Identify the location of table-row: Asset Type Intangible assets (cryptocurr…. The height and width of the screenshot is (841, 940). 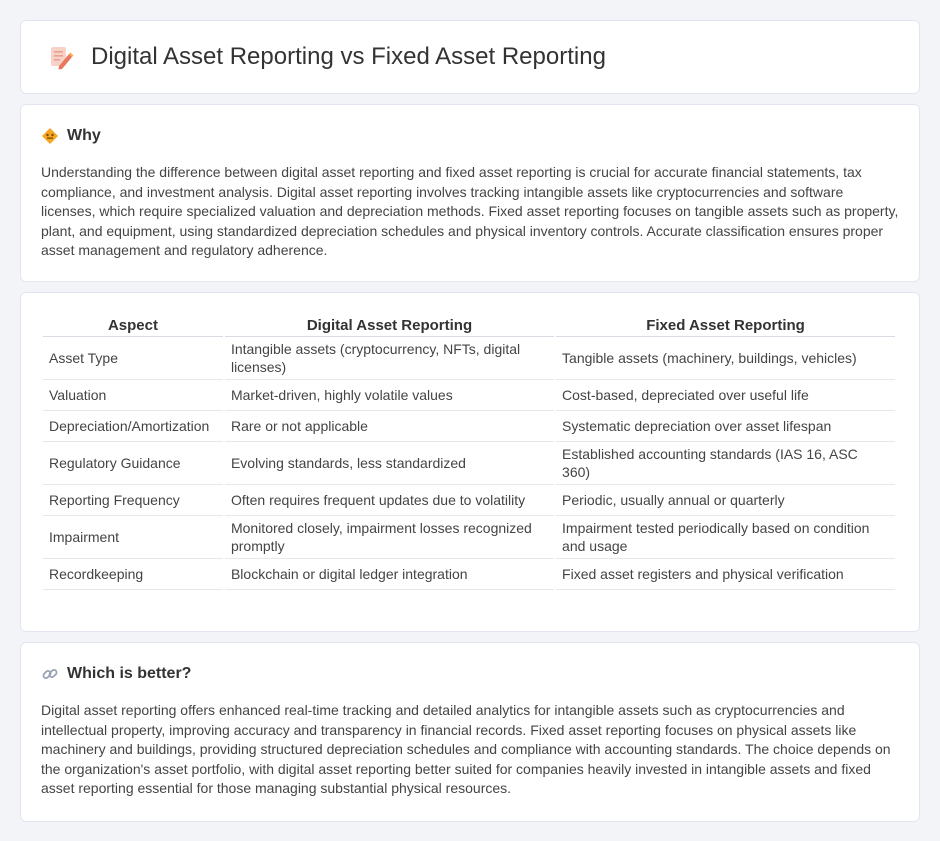
(469, 358).